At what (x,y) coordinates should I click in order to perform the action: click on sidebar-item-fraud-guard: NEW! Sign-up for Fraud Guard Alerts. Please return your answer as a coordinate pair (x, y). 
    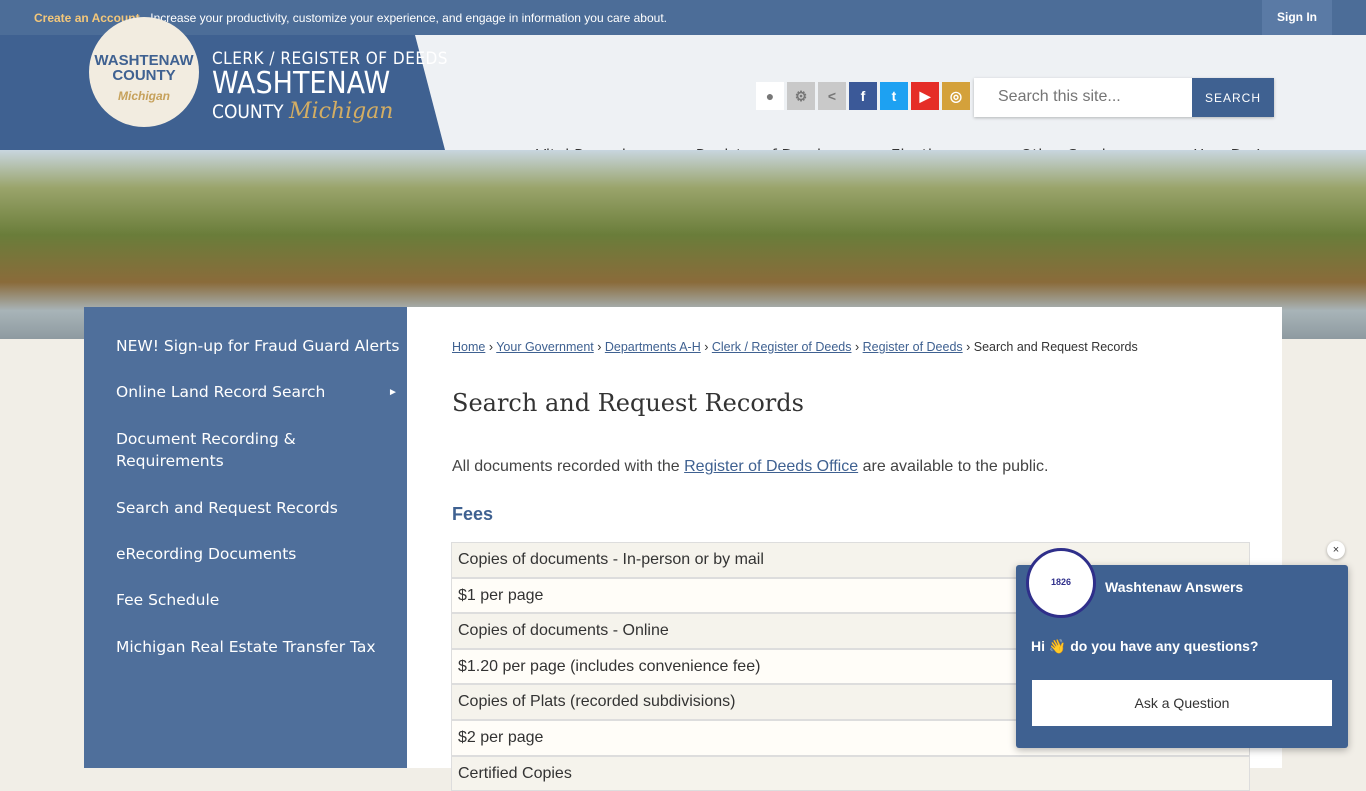
    Looking at the image, I should click on (258, 346).